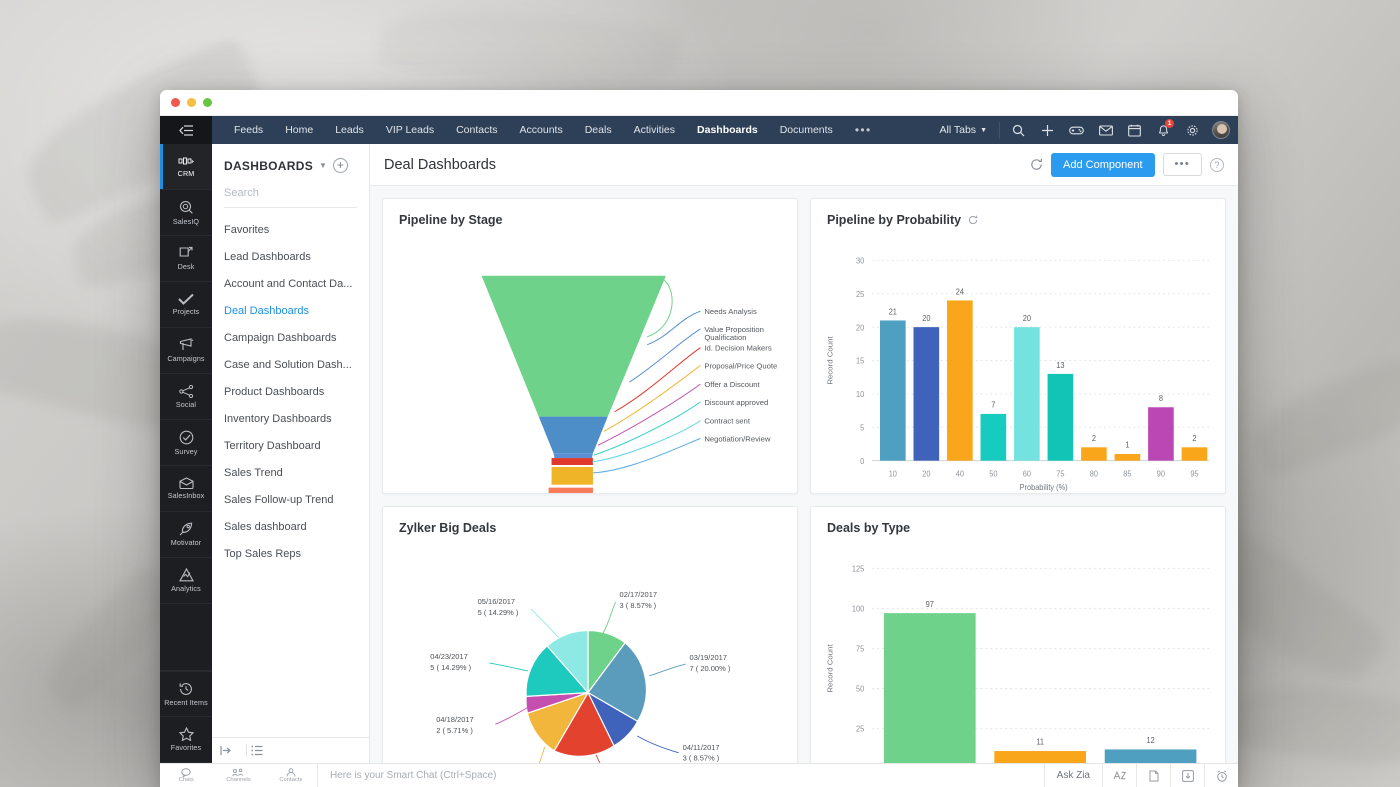  Describe the element at coordinates (340, 165) in the screenshot. I see `plus-circle-icon: +` at that location.